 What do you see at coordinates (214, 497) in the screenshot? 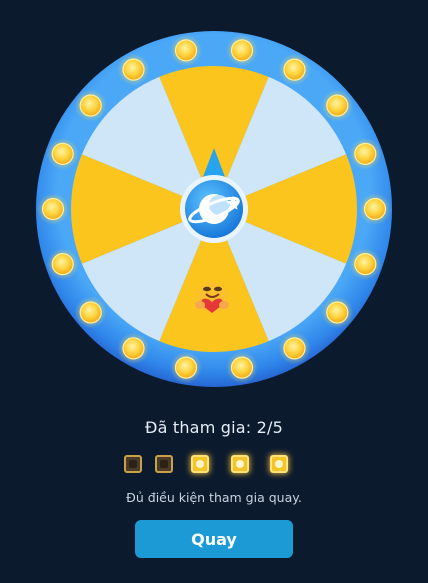
I see `eligibility-message: Đủ điều kiện tham gia quay.` at bounding box center [214, 497].